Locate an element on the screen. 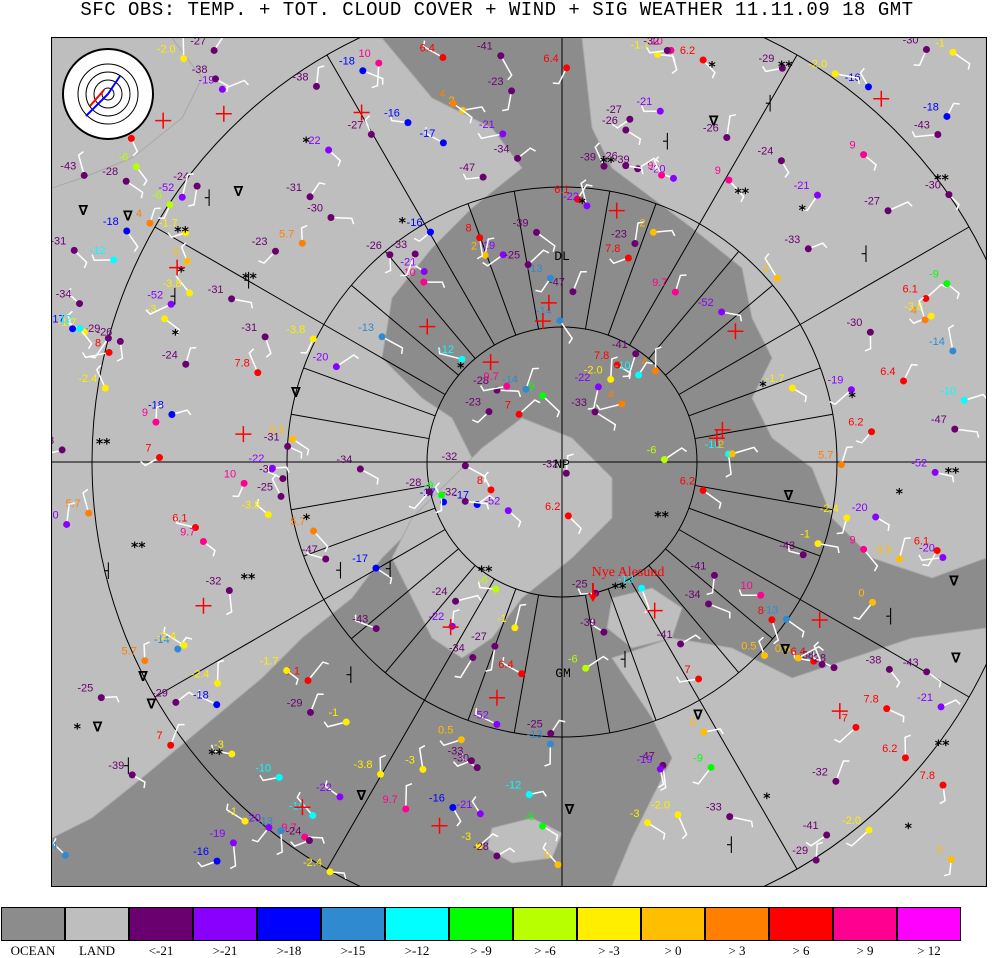 The width and height of the screenshot is (994, 958). temperature-label: -20 is located at coordinates (860, 508).